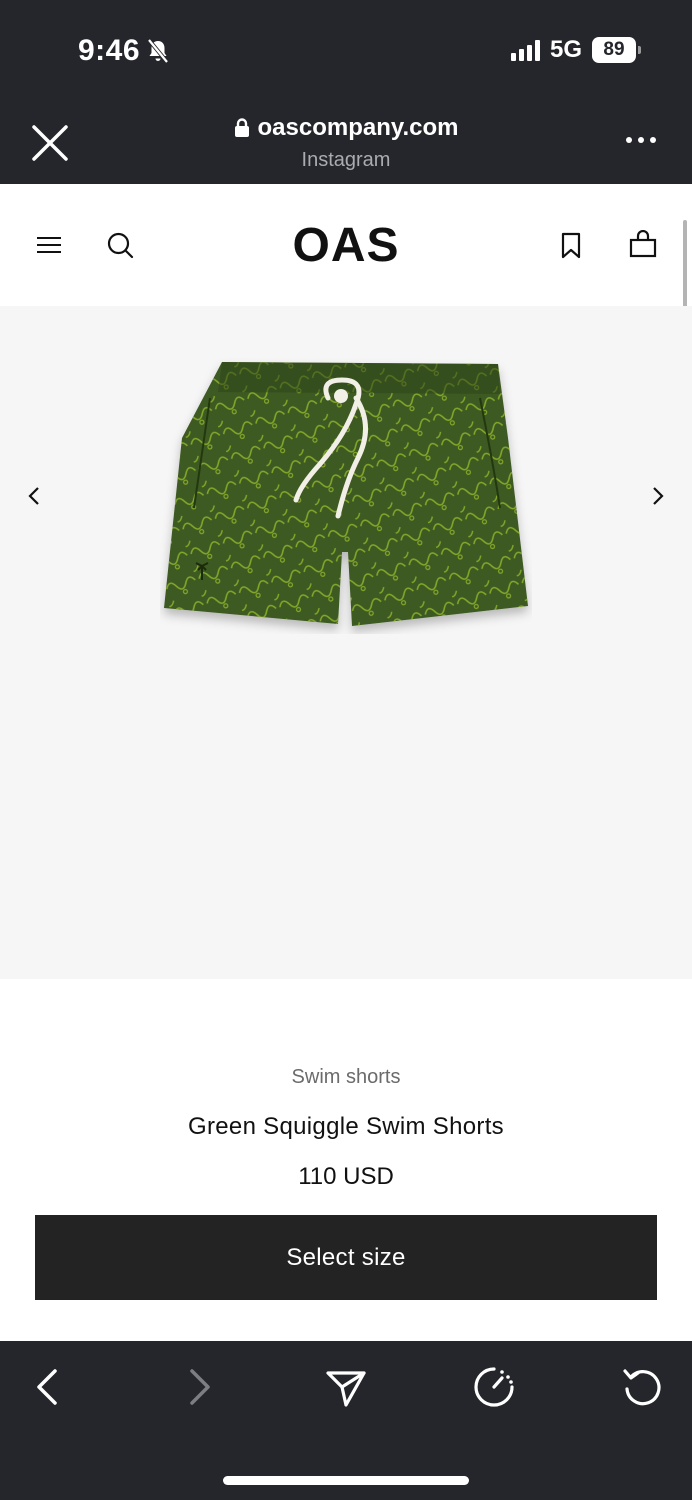 The height and width of the screenshot is (1500, 692). Describe the element at coordinates (109, 50) in the screenshot. I see `time-label: 9:46` at that location.